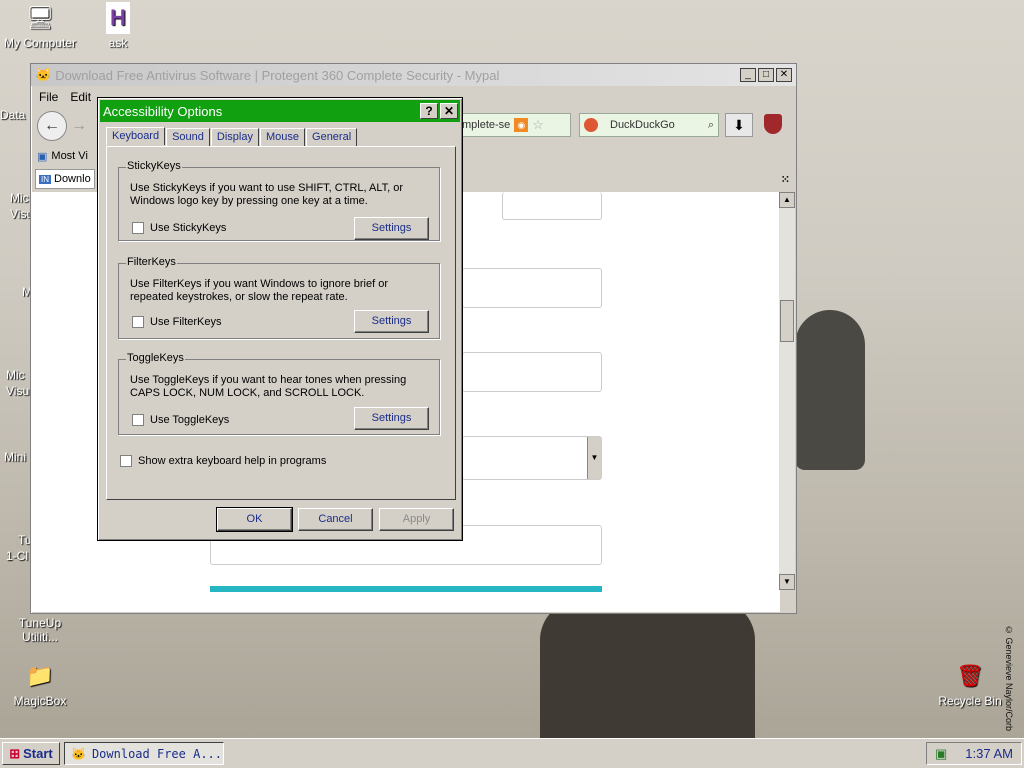 This screenshot has width=1024, height=768. What do you see at coordinates (45, 179) in the screenshot?
I see `tab-favicon: IN` at bounding box center [45, 179].